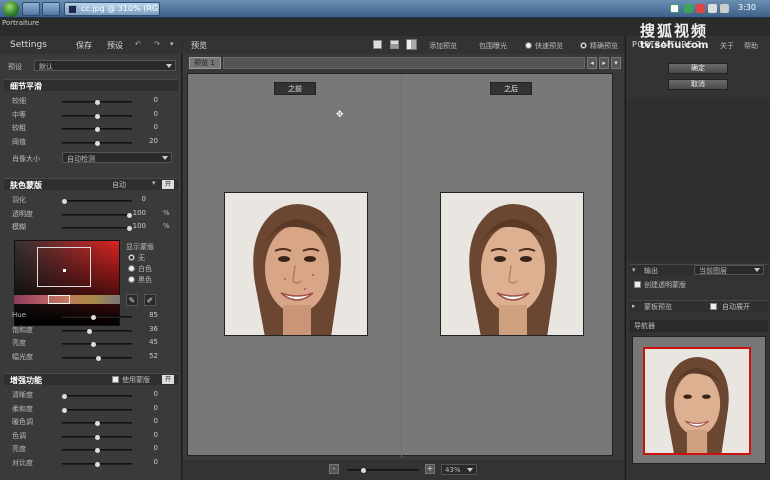  Describe the element at coordinates (147, 329) in the screenshot. I see `slider-value: 36` at that location.